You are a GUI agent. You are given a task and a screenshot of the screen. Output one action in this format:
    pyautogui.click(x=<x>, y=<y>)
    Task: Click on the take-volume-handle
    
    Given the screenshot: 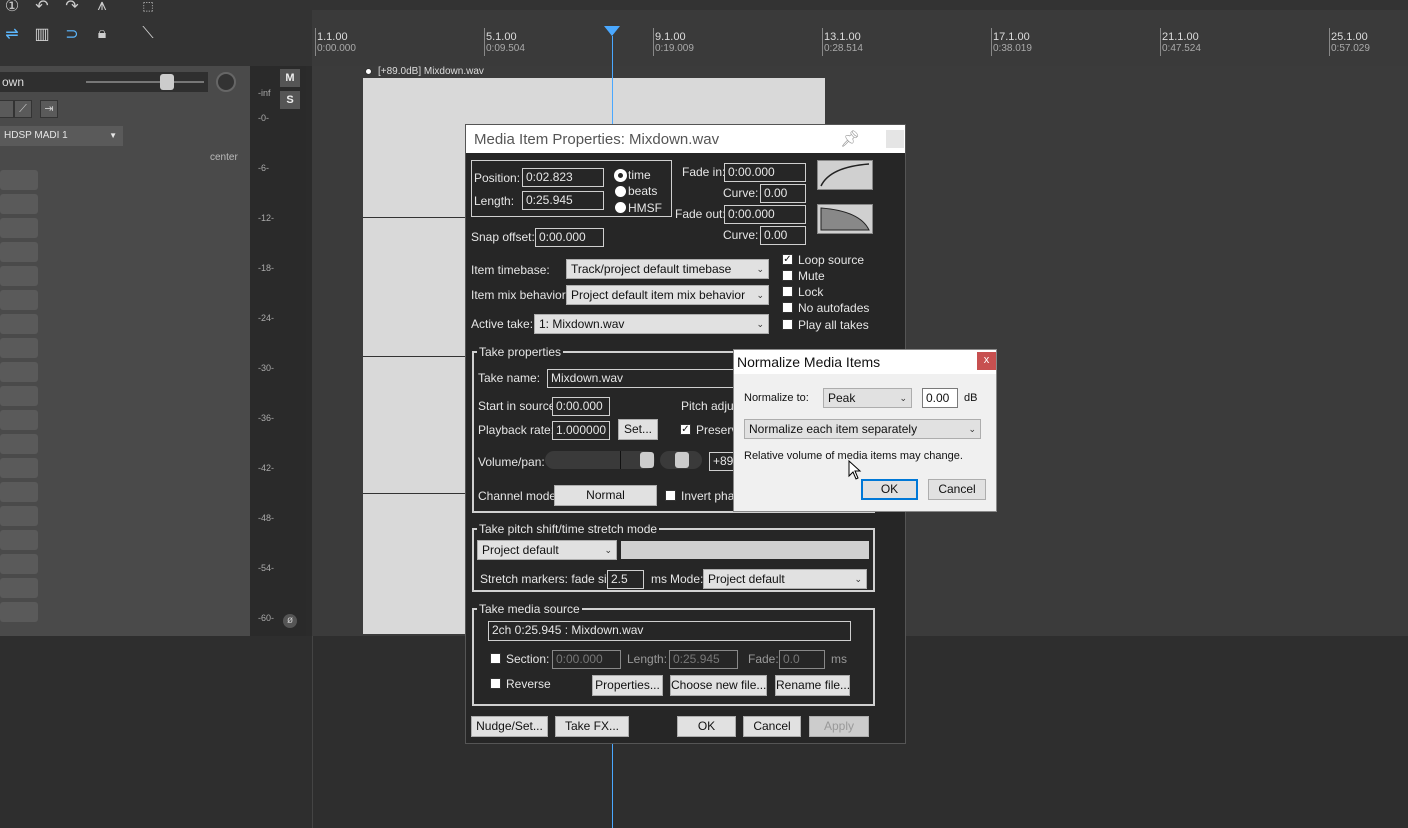 What is the action you would take?
    pyautogui.click(x=647, y=460)
    